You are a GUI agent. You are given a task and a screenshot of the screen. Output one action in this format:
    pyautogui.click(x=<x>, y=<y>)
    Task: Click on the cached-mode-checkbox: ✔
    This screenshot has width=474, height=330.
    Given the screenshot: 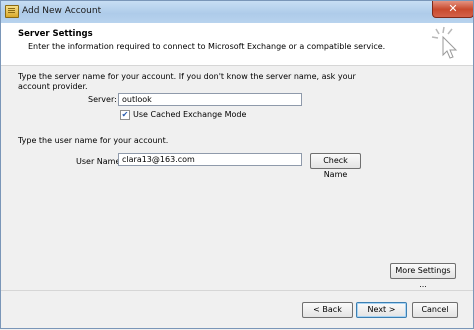 What is the action you would take?
    pyautogui.click(x=125, y=115)
    